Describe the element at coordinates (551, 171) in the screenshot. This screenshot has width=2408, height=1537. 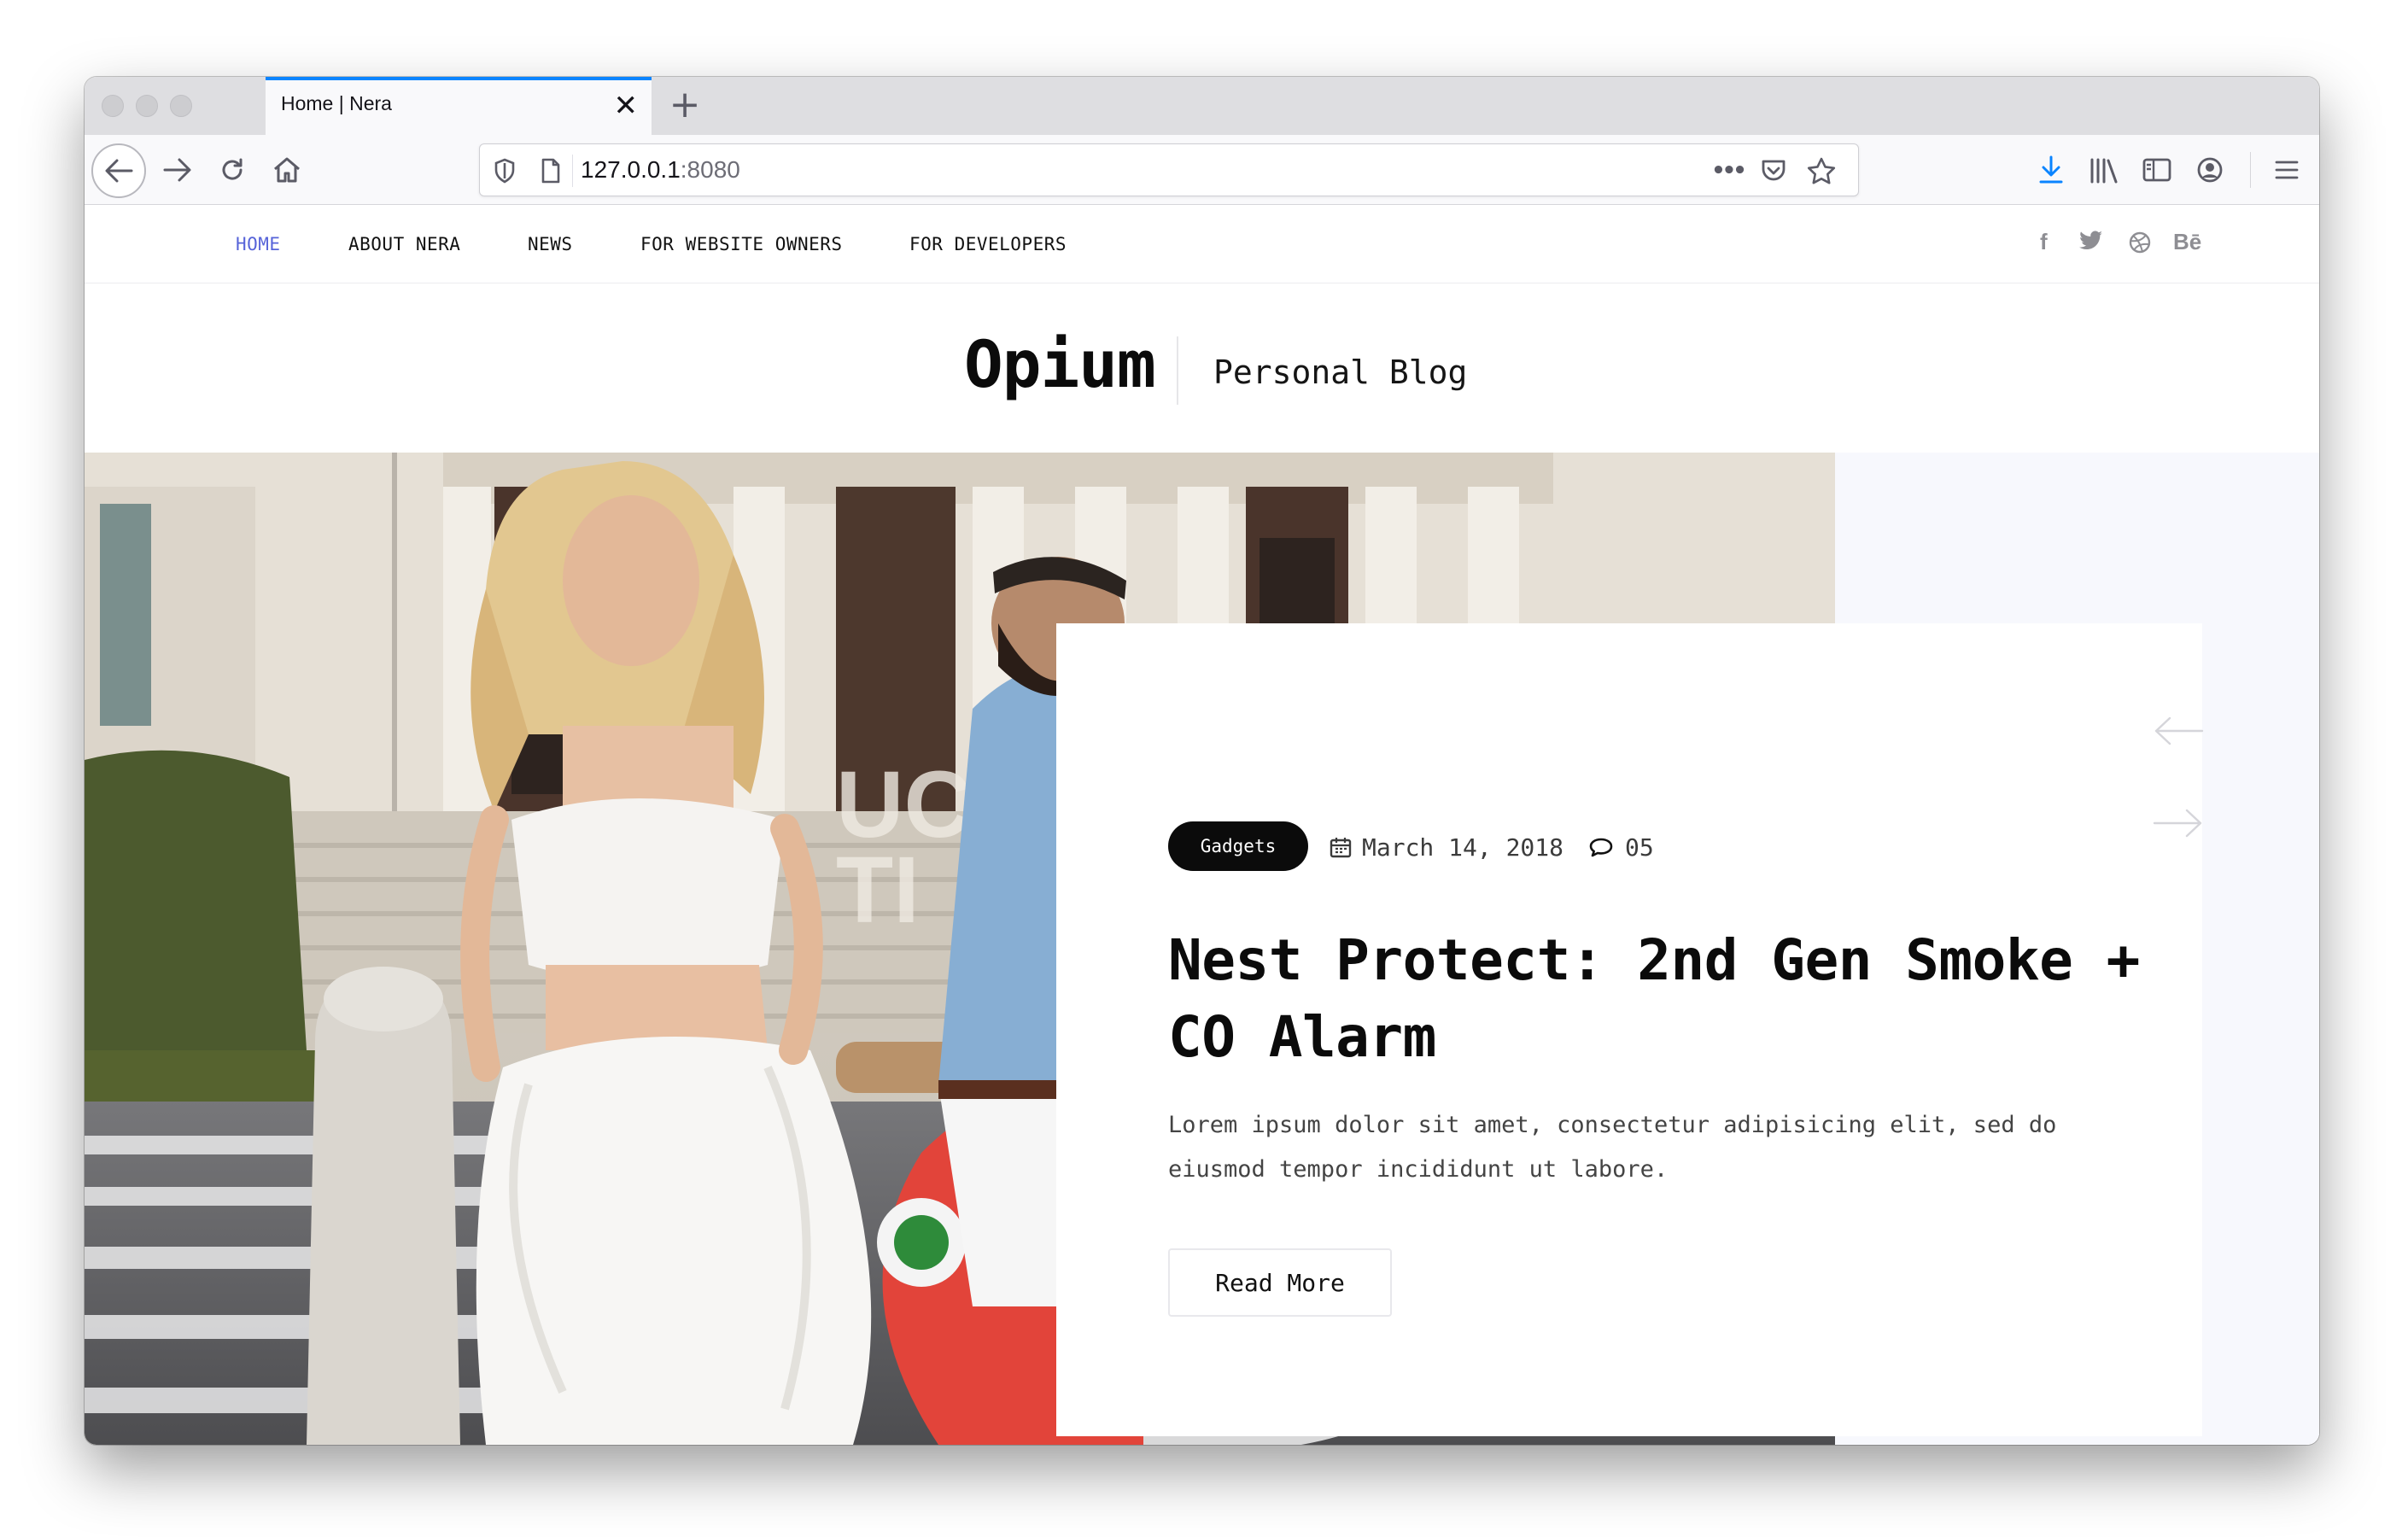
I see `page-icon` at that location.